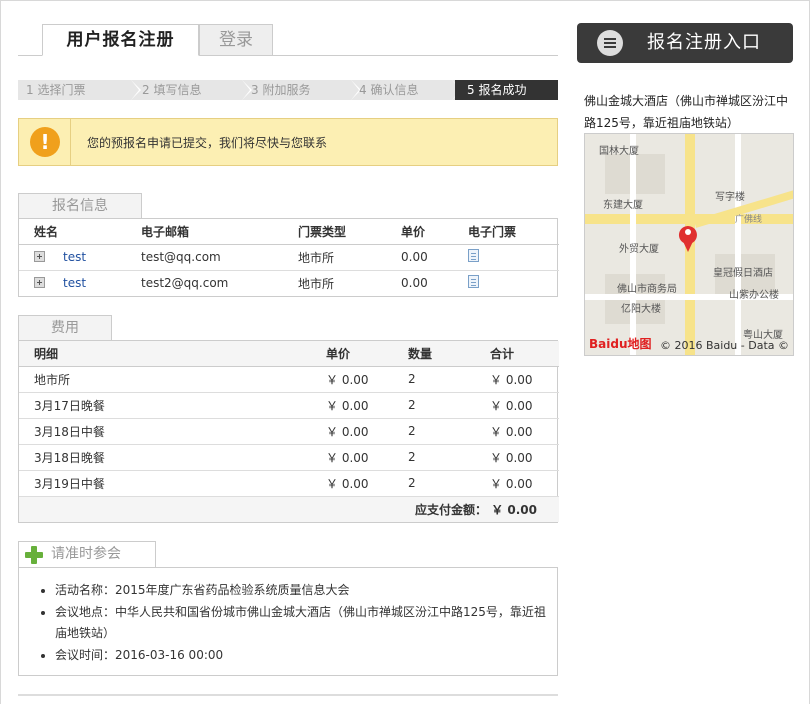 This screenshot has width=810, height=704. What do you see at coordinates (204, 232) in the screenshot?
I see `col-email: 电子邮箱` at bounding box center [204, 232].